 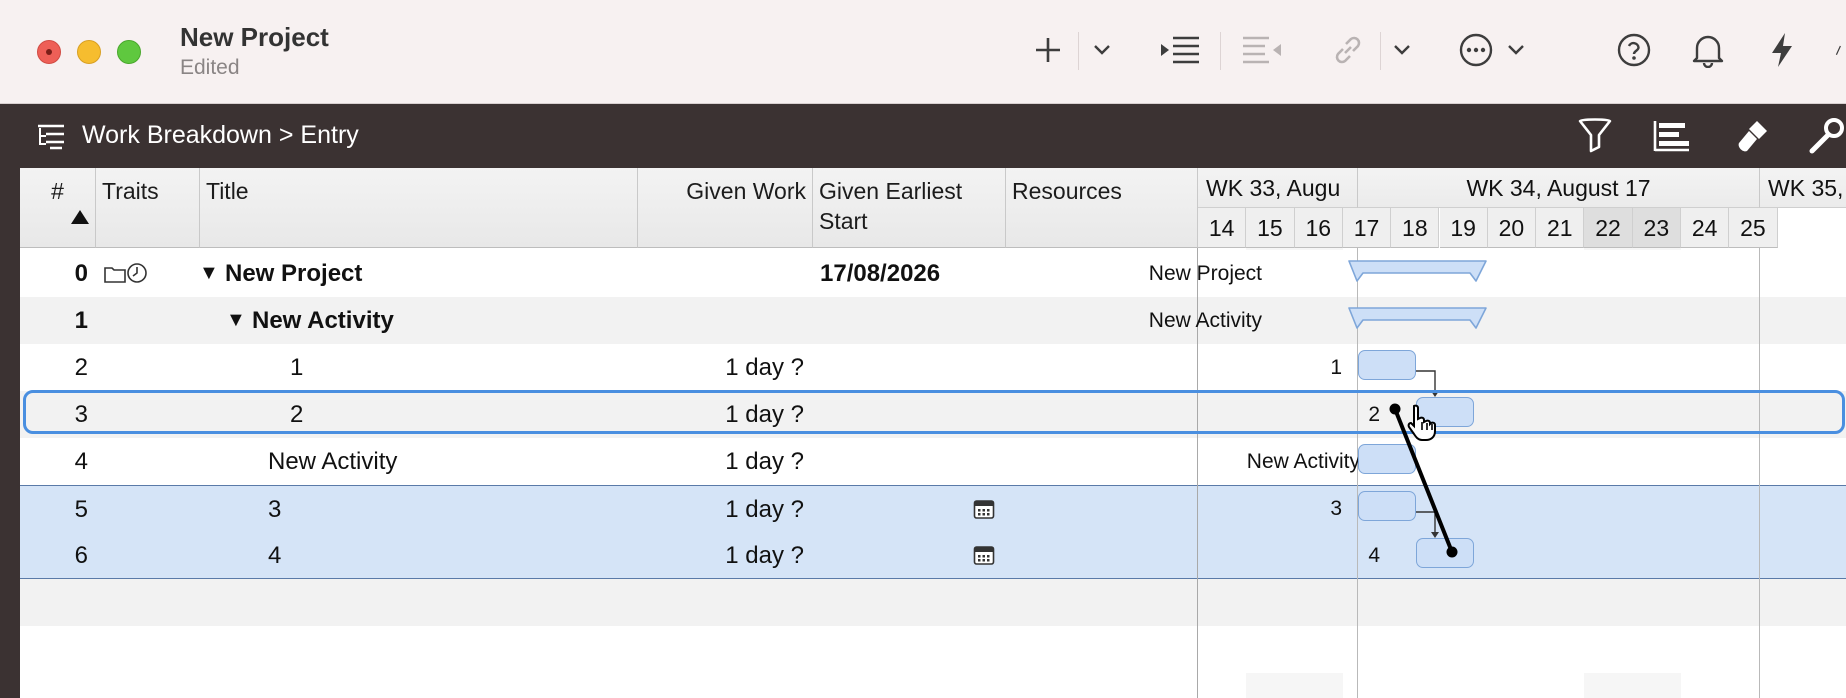 I want to click on notifications-bell-icon, so click(x=1708, y=50).